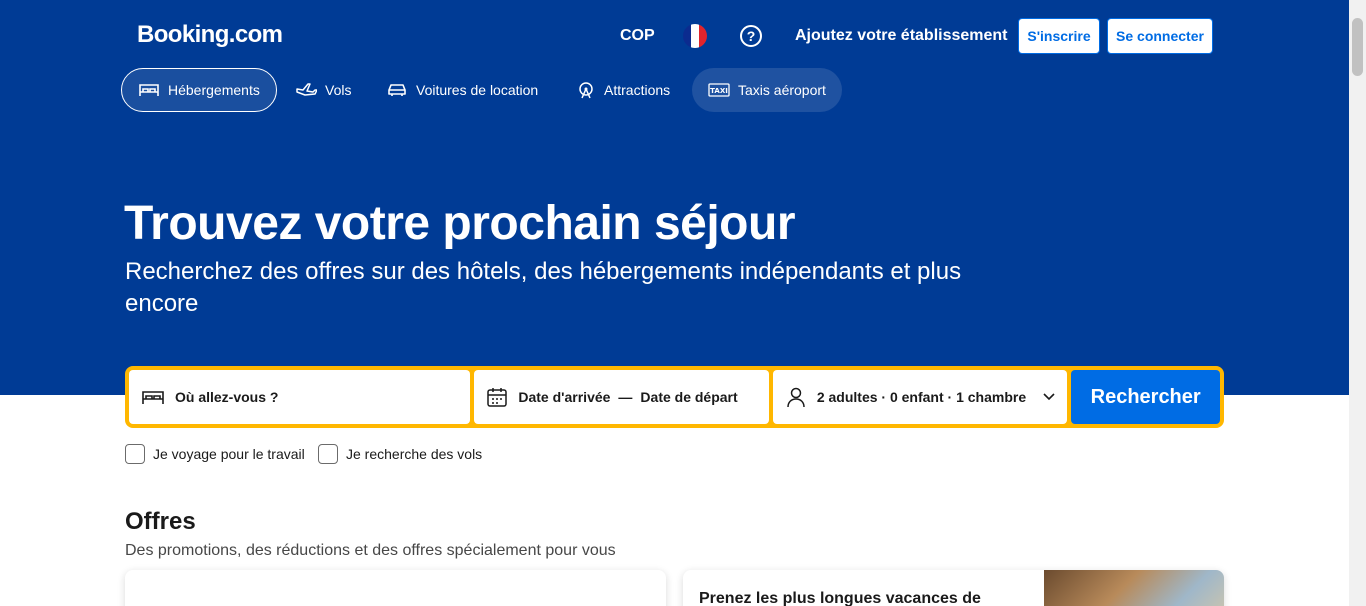 The width and height of the screenshot is (1366, 606). What do you see at coordinates (953, 588) in the screenshot?
I see `offer-card: Prenez les plus longues vacances de` at bounding box center [953, 588].